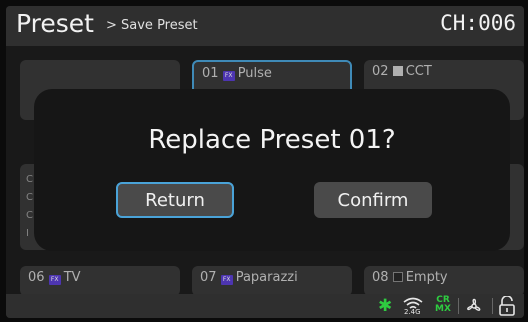 The height and width of the screenshot is (322, 528). Describe the element at coordinates (475, 306) in the screenshot. I see `fan-icon` at that location.